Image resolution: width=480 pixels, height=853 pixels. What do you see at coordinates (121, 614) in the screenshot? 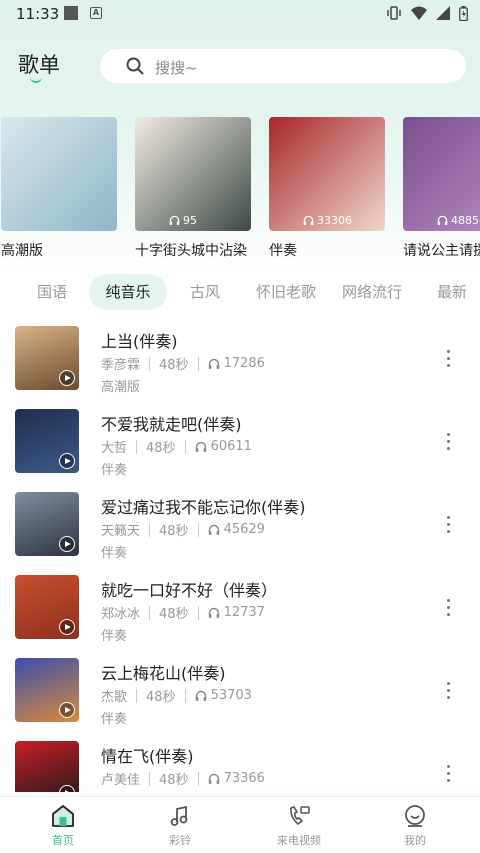
I see `song-artist: 郑冰冰` at bounding box center [121, 614].